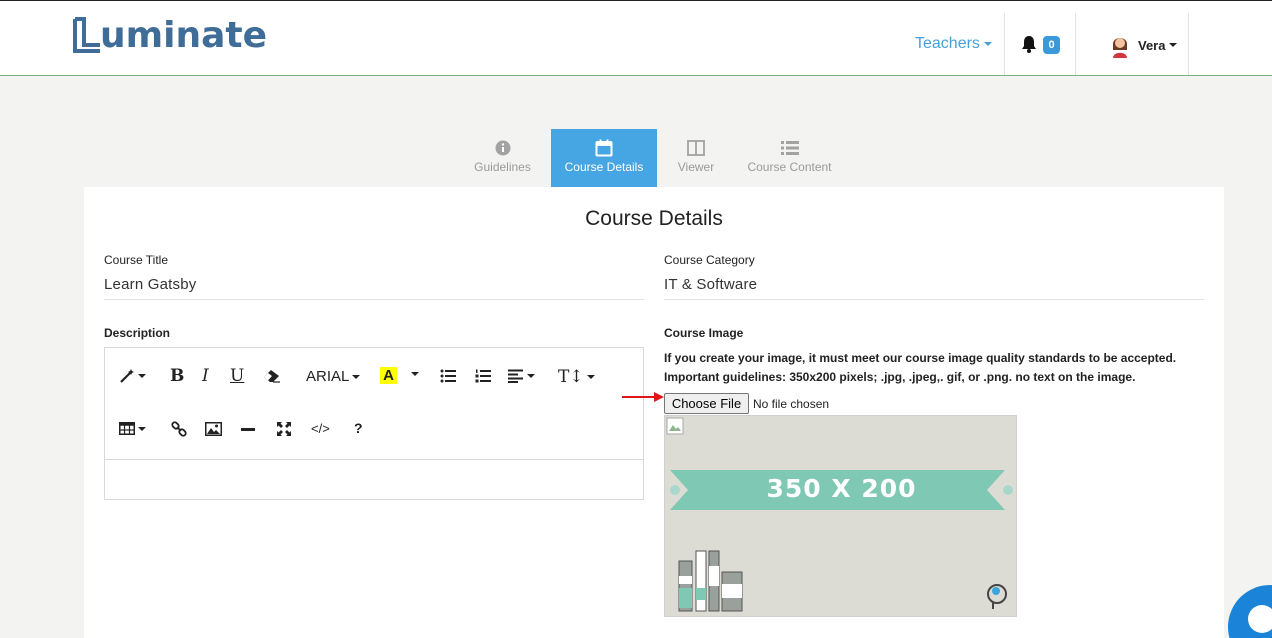 This screenshot has width=1272, height=638. I want to click on step-label: Viewer, so click(696, 167).